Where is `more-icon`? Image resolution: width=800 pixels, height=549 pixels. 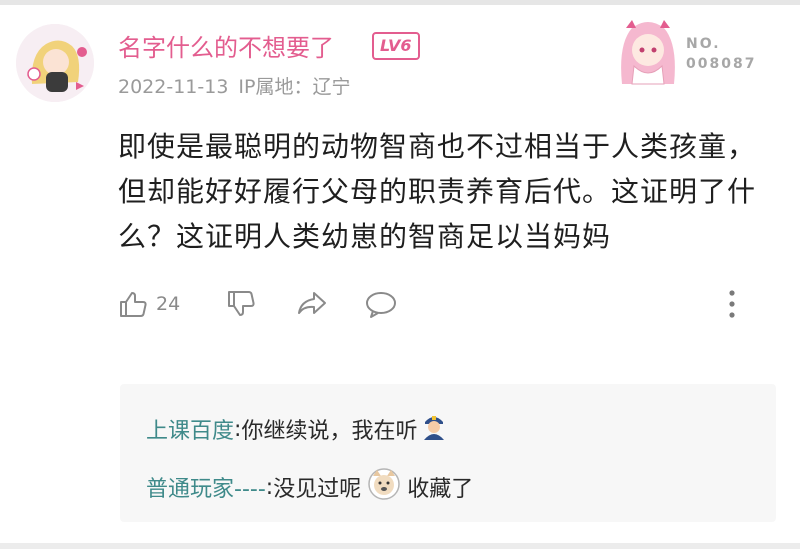 more-icon is located at coordinates (732, 304).